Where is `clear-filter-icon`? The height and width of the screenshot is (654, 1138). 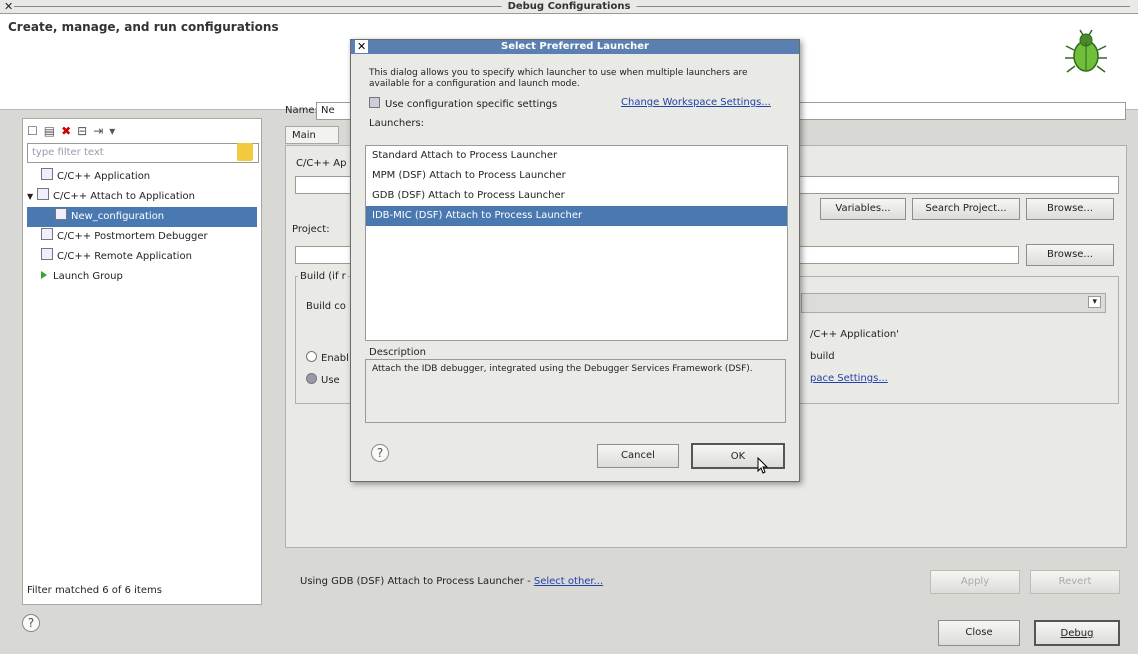
clear-filter-icon is located at coordinates (245, 152).